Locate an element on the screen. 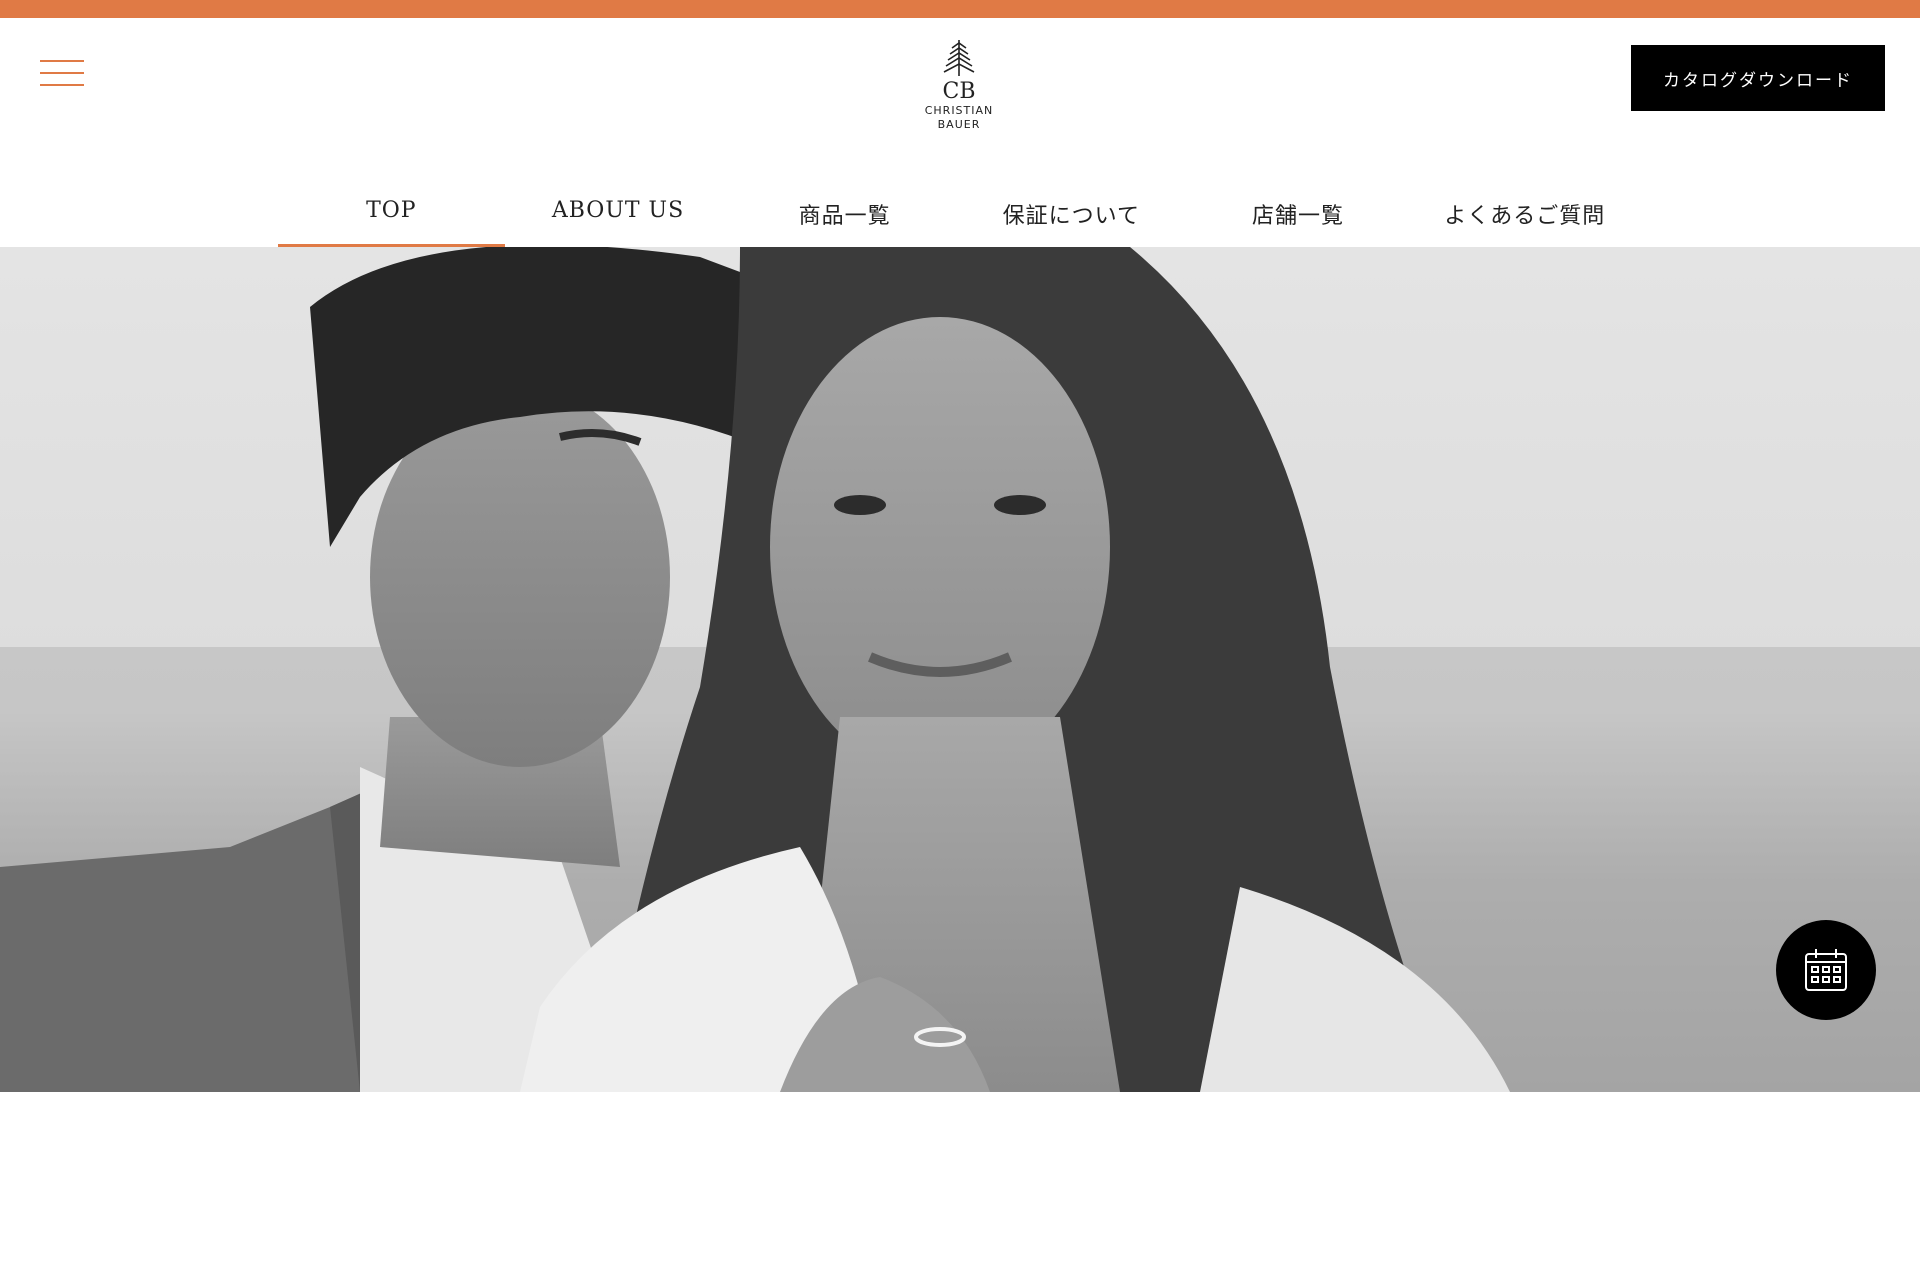  nav-item-about-us: ABOUT US is located at coordinates (618, 217).